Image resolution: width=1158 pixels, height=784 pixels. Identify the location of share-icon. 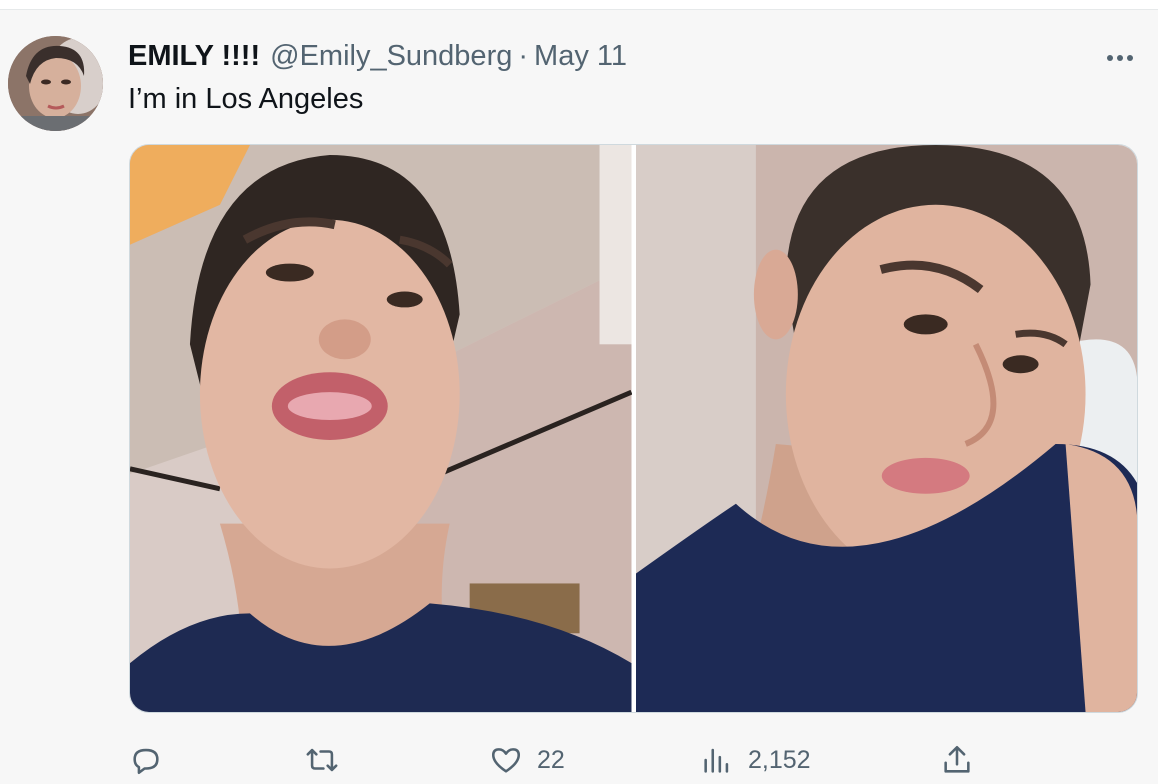
(957, 759).